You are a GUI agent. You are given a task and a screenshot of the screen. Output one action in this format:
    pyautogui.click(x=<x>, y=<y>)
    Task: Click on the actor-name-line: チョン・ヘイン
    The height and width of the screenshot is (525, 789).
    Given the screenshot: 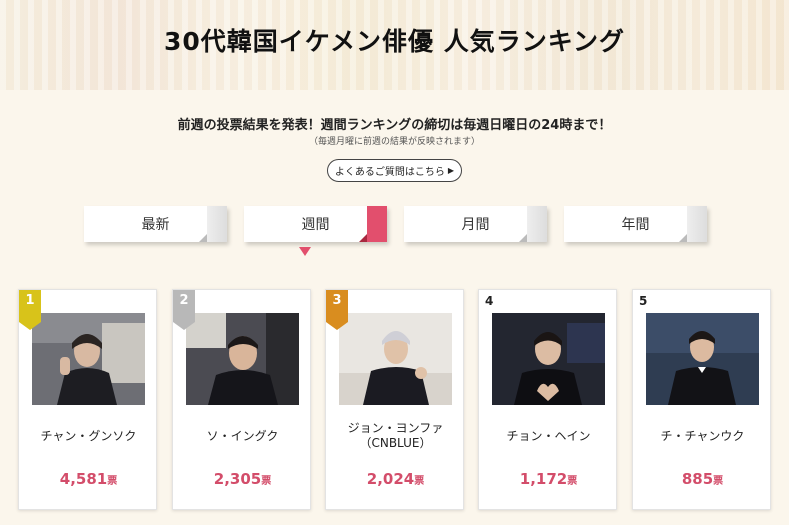 What is the action you would take?
    pyautogui.click(x=548, y=435)
    